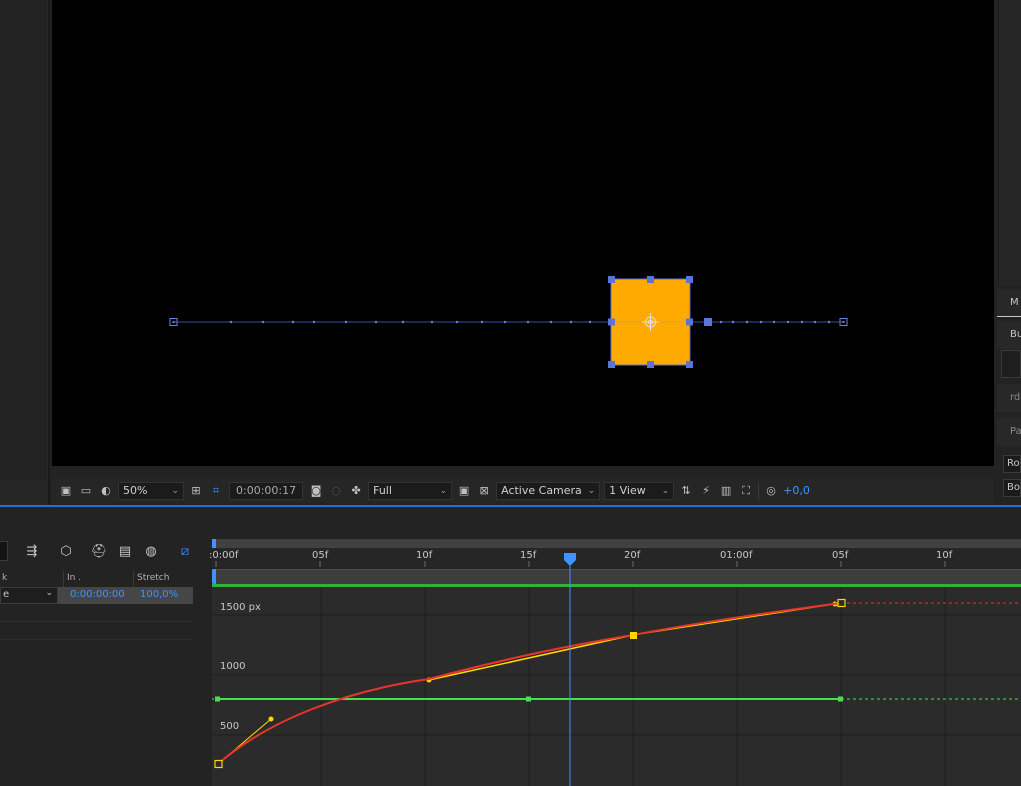 The height and width of the screenshot is (786, 1021). What do you see at coordinates (1009, 142) in the screenshot?
I see `right-panel-strip` at bounding box center [1009, 142].